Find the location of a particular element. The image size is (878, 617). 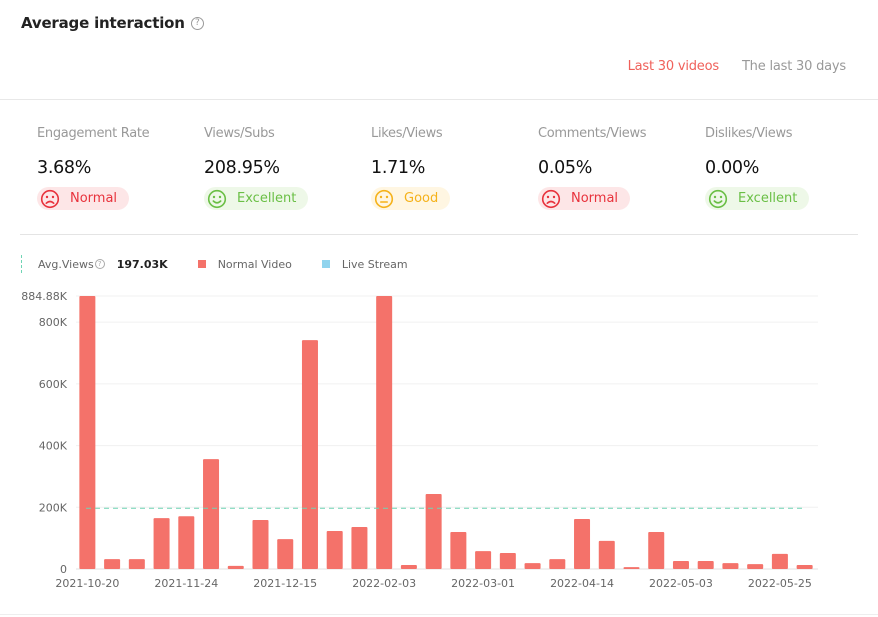

x-tick-label: 2022-04-14 is located at coordinates (582, 583).